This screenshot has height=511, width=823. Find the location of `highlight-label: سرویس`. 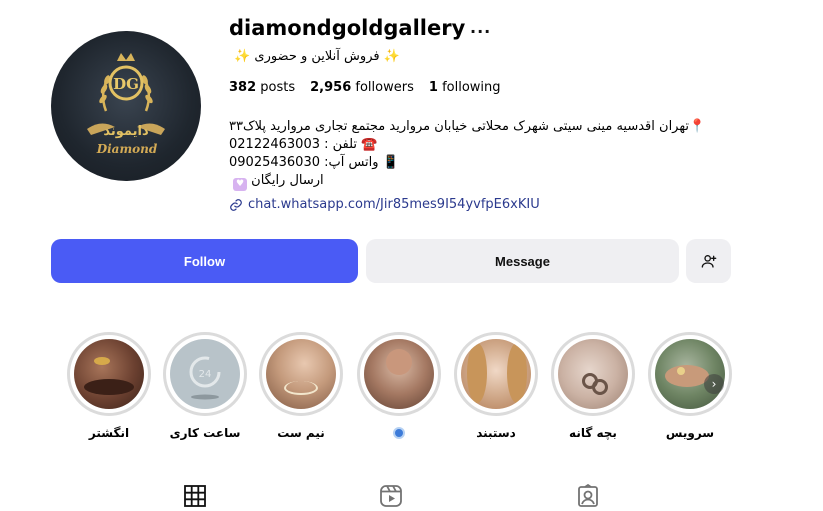

highlight-label: سرویس is located at coordinates (690, 433).